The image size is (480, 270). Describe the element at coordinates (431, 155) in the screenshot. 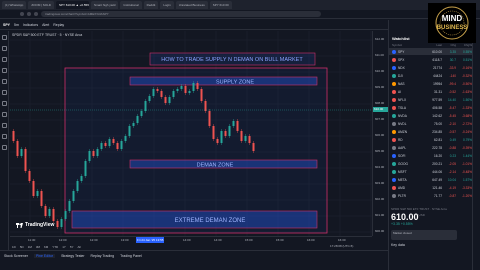

I see `watchlist-row: SOFI 16.20 0.23 1.44%` at that location.